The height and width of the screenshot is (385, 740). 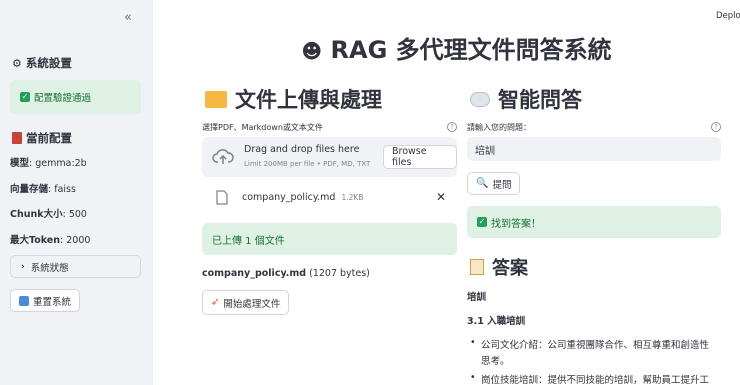 I want to click on answer-heading: 答案, so click(x=499, y=267).